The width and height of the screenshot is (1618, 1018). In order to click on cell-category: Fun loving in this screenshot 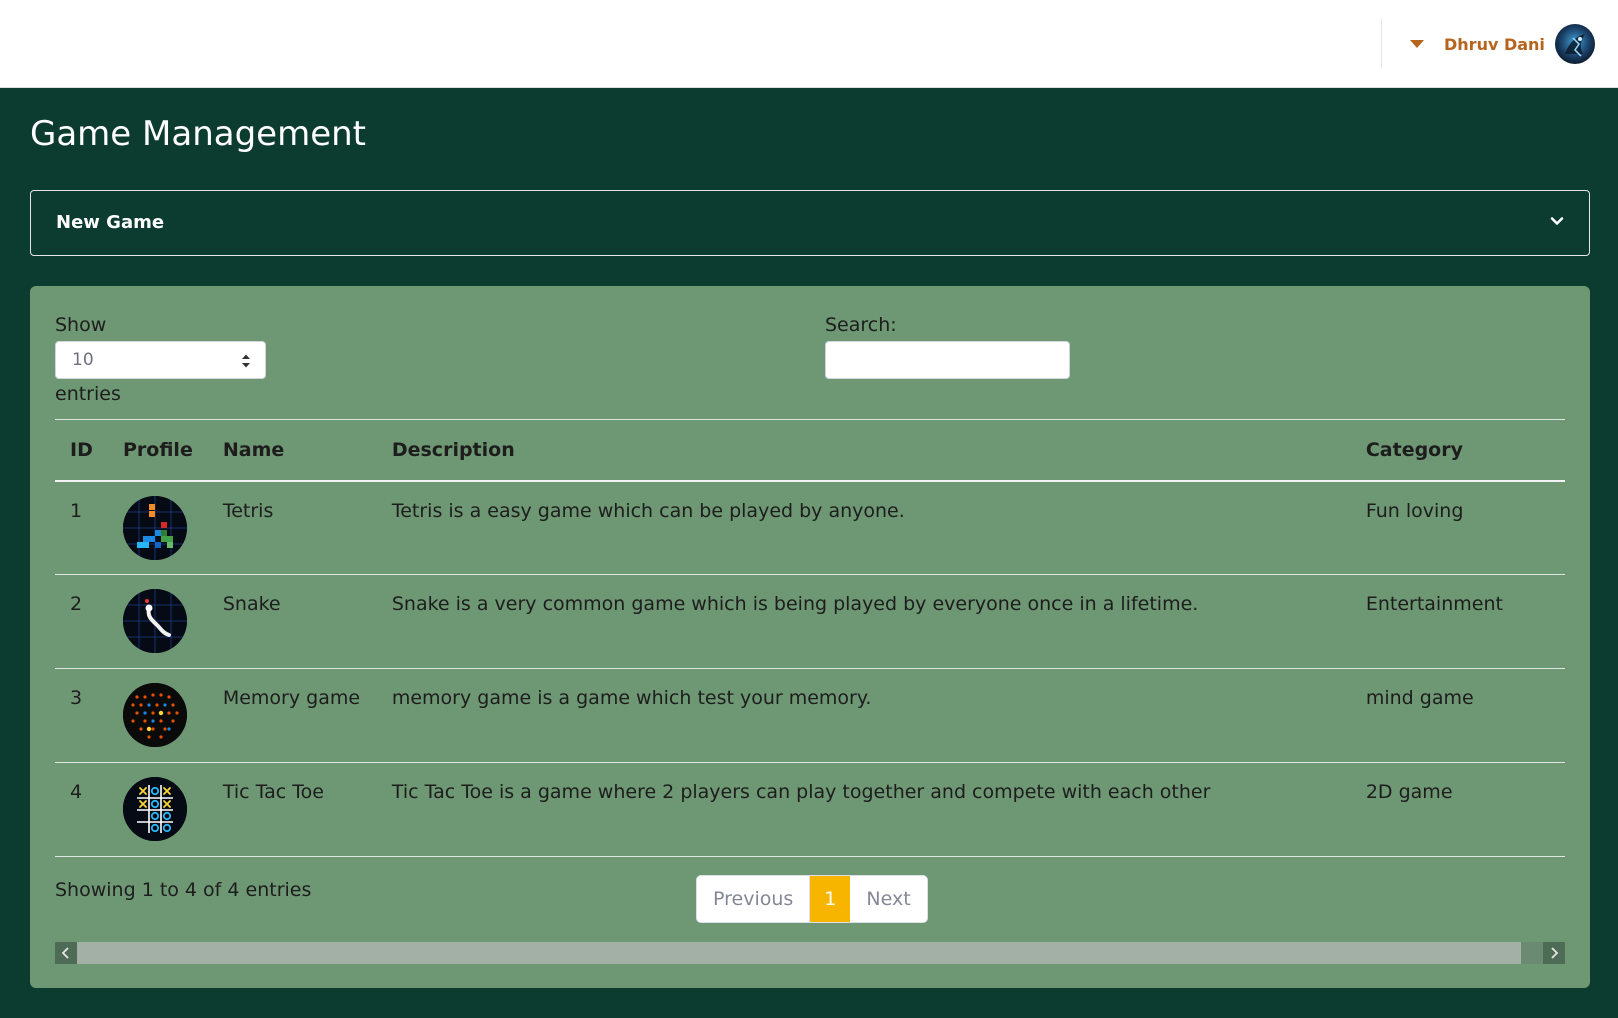, I will do `click(1457, 527)`.